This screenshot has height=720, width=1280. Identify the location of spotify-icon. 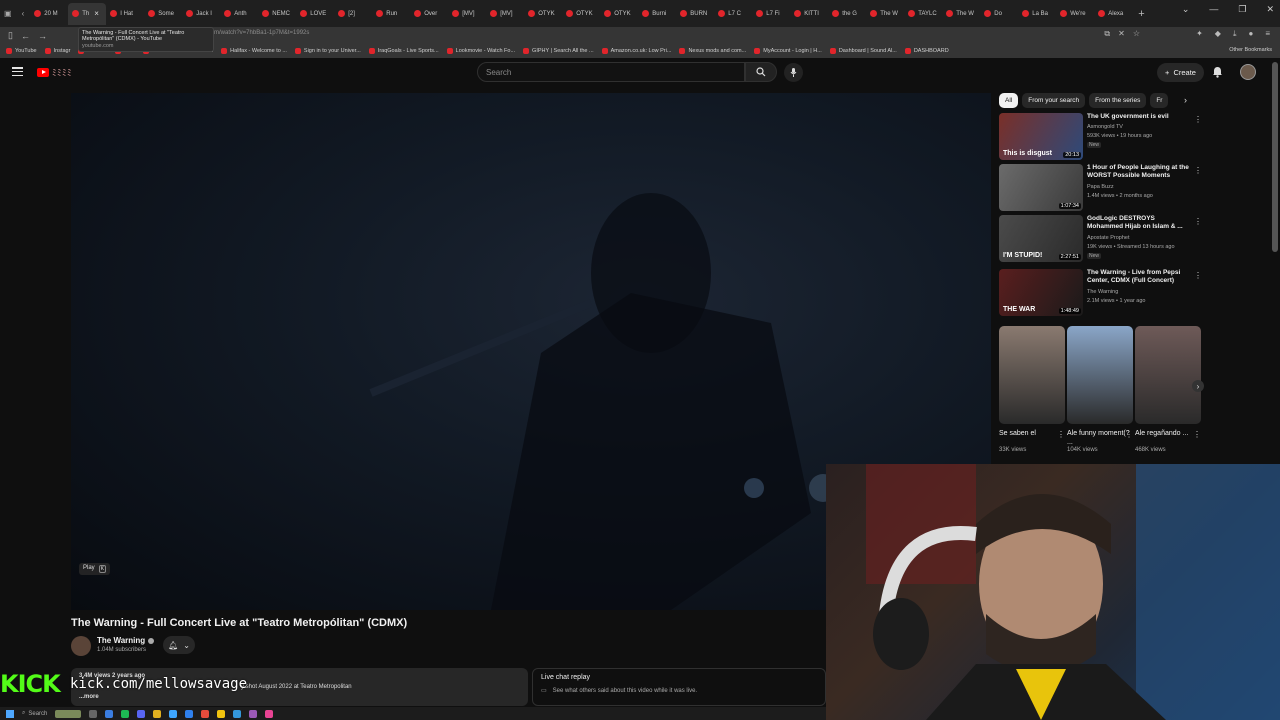
(125, 713).